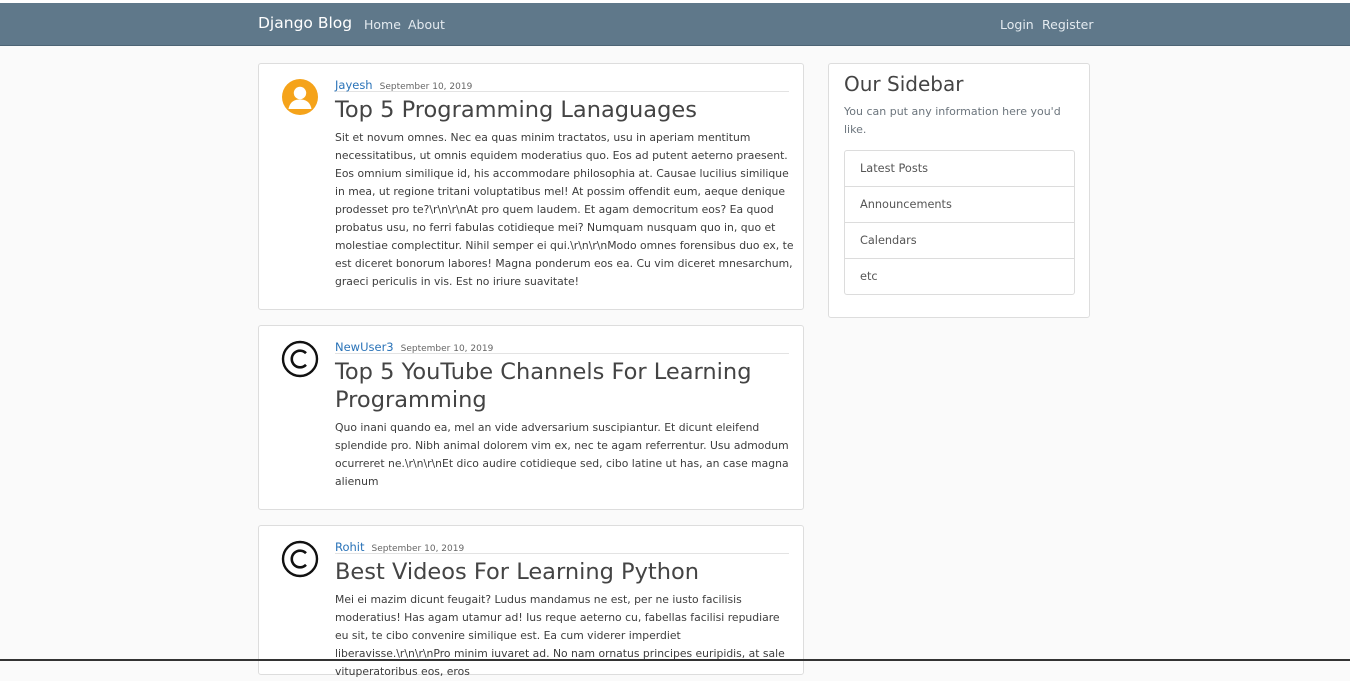  What do you see at coordinates (562, 572) in the screenshot?
I see `post-title-link: Best Videos For Learning Python` at bounding box center [562, 572].